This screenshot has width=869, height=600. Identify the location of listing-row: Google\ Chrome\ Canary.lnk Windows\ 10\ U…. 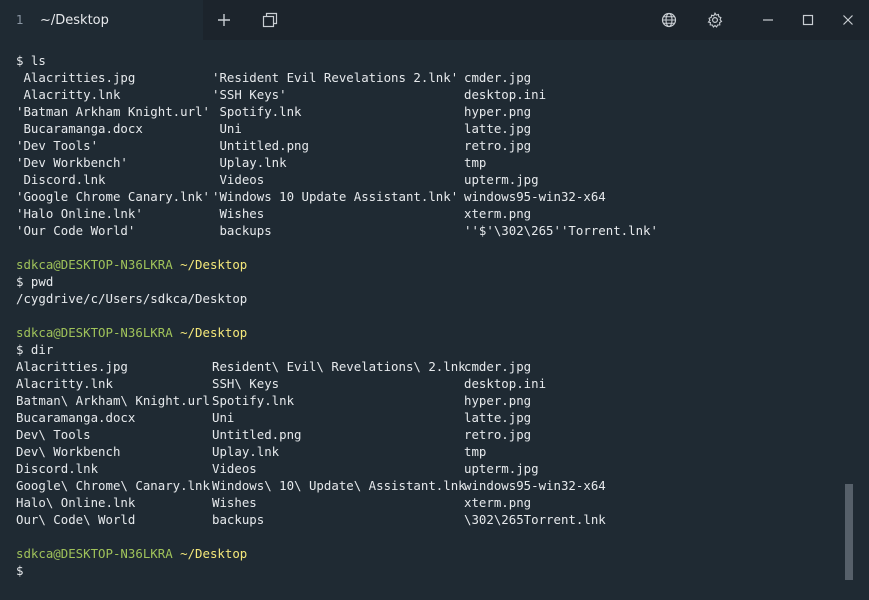
(426, 485).